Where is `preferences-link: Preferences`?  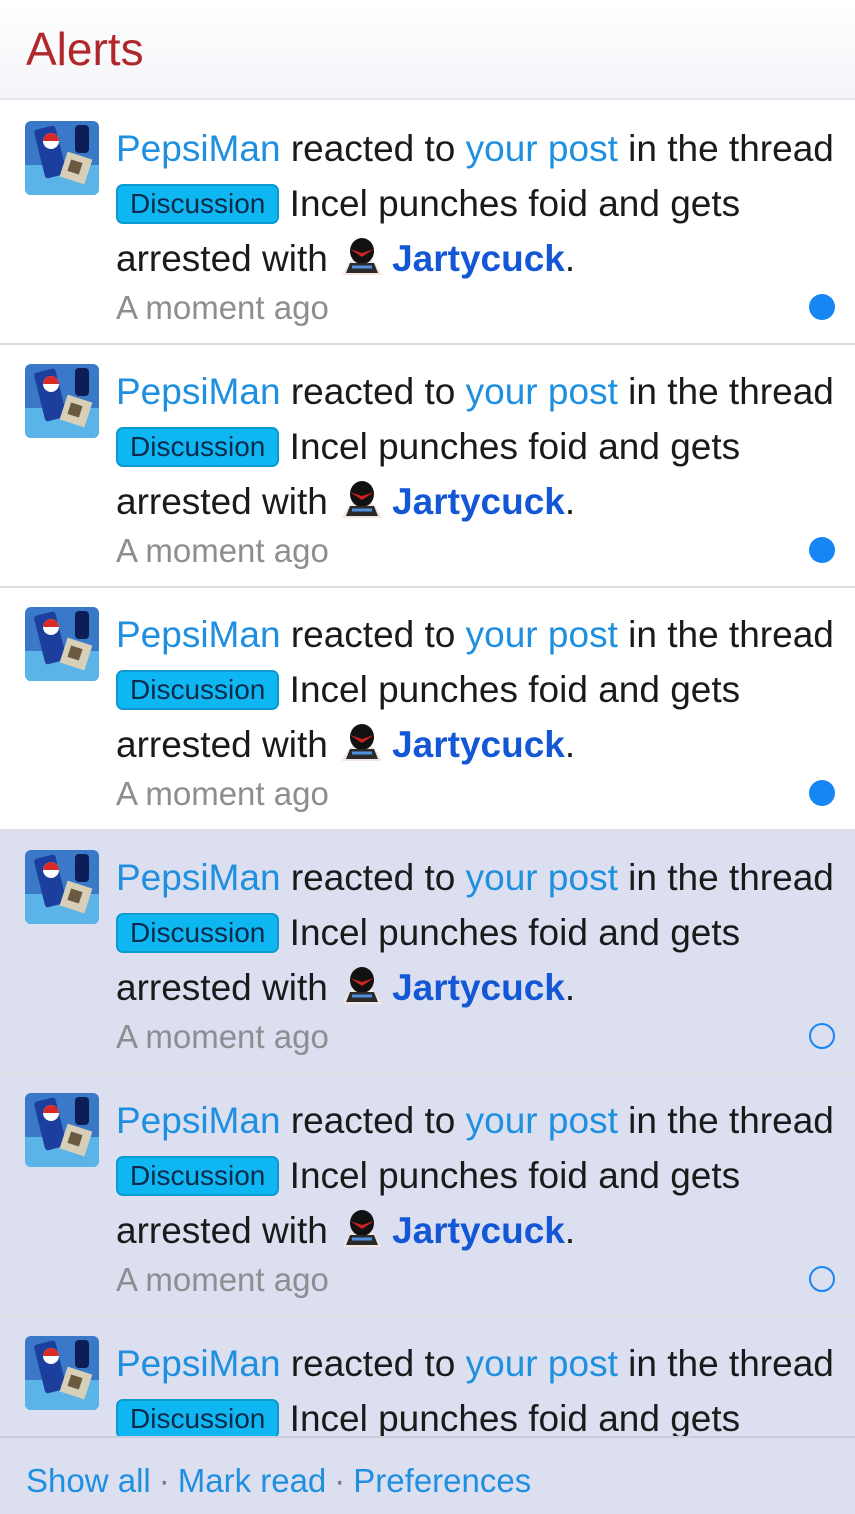
preferences-link: Preferences is located at coordinates (442, 1480).